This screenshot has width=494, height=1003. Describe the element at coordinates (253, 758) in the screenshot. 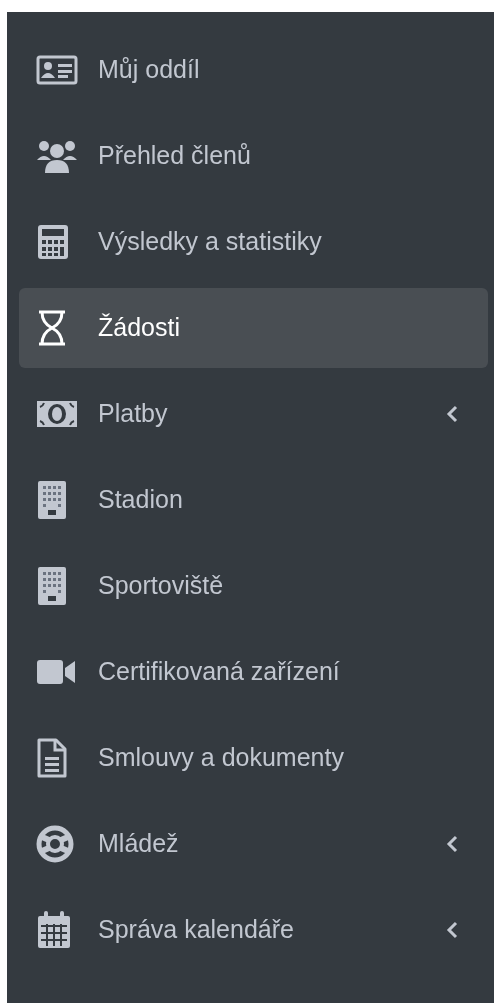

I see `sidebar-item: Smlouvy a dokumenty` at that location.